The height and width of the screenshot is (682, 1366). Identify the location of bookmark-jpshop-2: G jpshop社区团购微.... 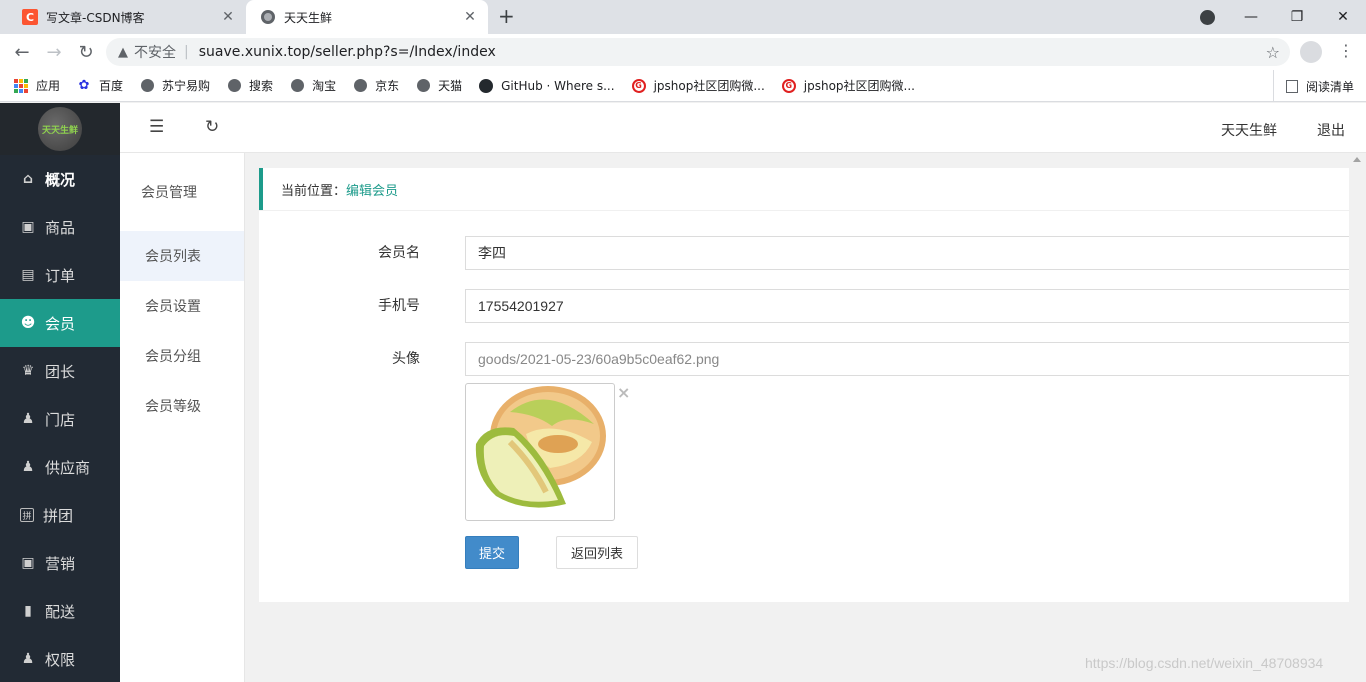
(848, 85).